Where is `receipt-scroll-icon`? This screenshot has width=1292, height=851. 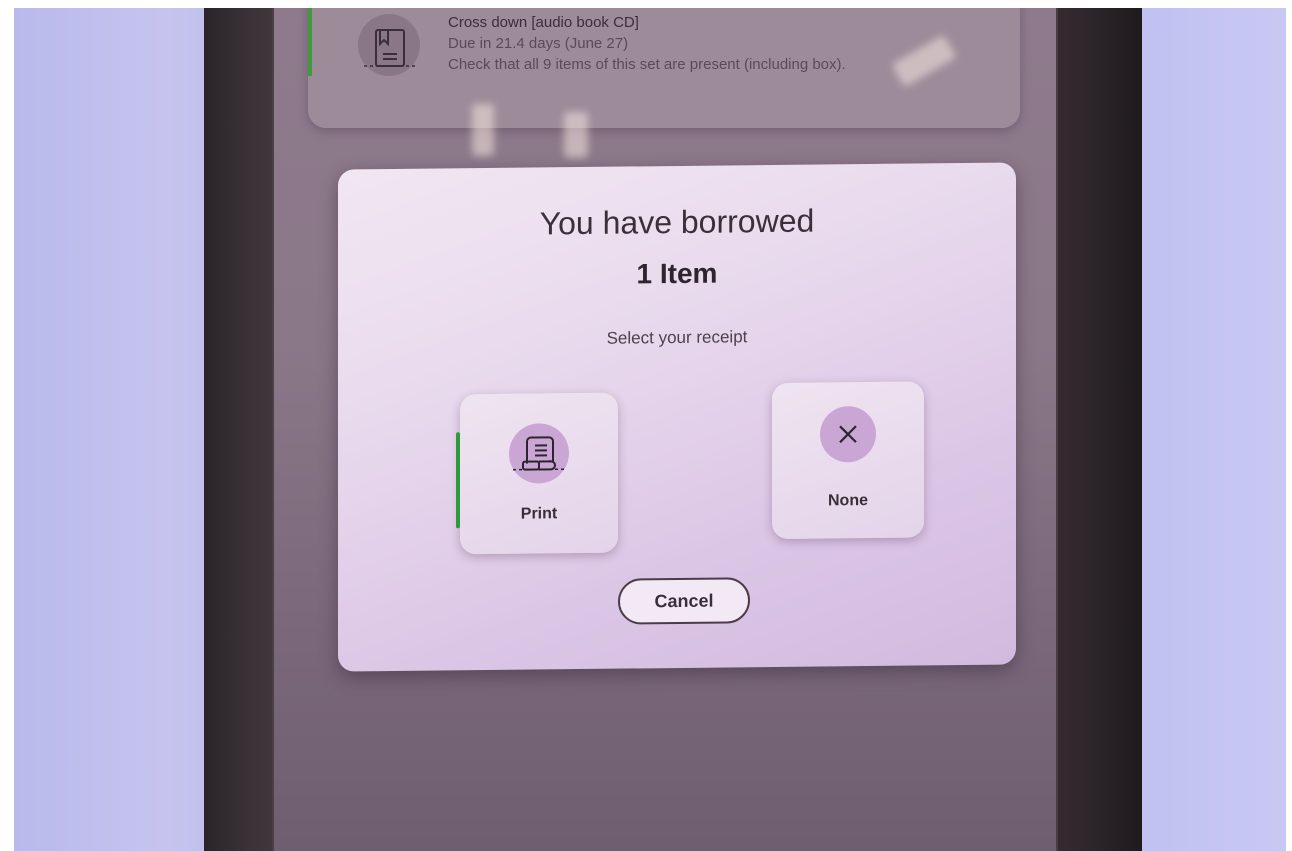 receipt-scroll-icon is located at coordinates (539, 453).